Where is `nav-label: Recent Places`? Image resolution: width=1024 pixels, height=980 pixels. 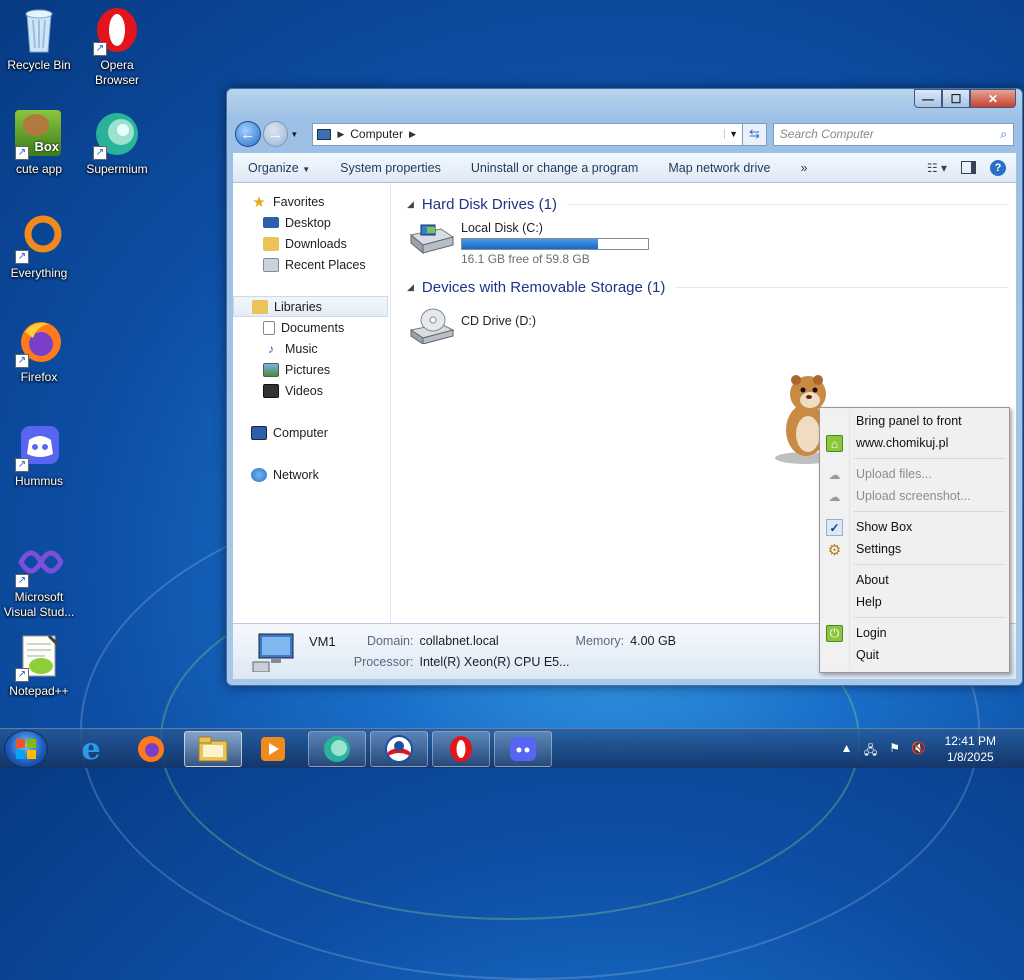 nav-label: Recent Places is located at coordinates (325, 264).